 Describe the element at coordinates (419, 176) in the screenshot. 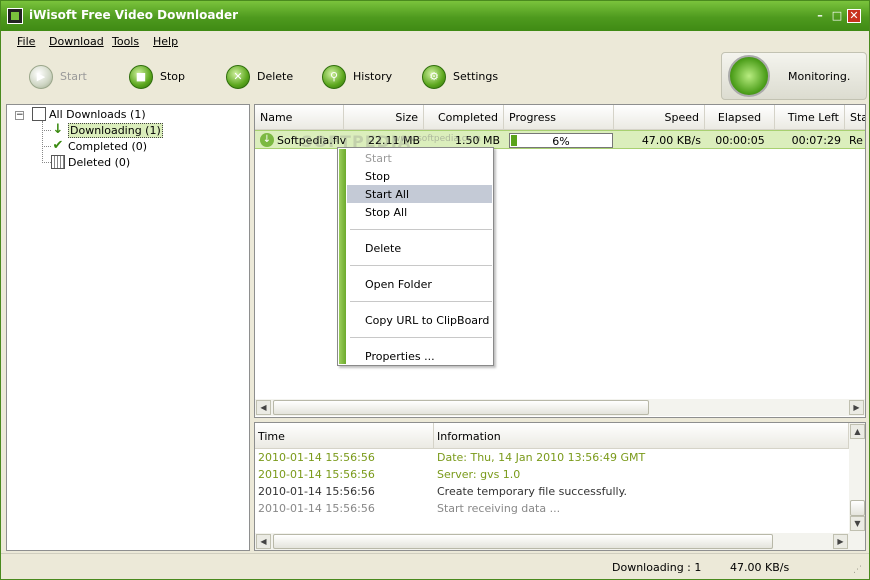

I see `context-stop: Stop` at that location.